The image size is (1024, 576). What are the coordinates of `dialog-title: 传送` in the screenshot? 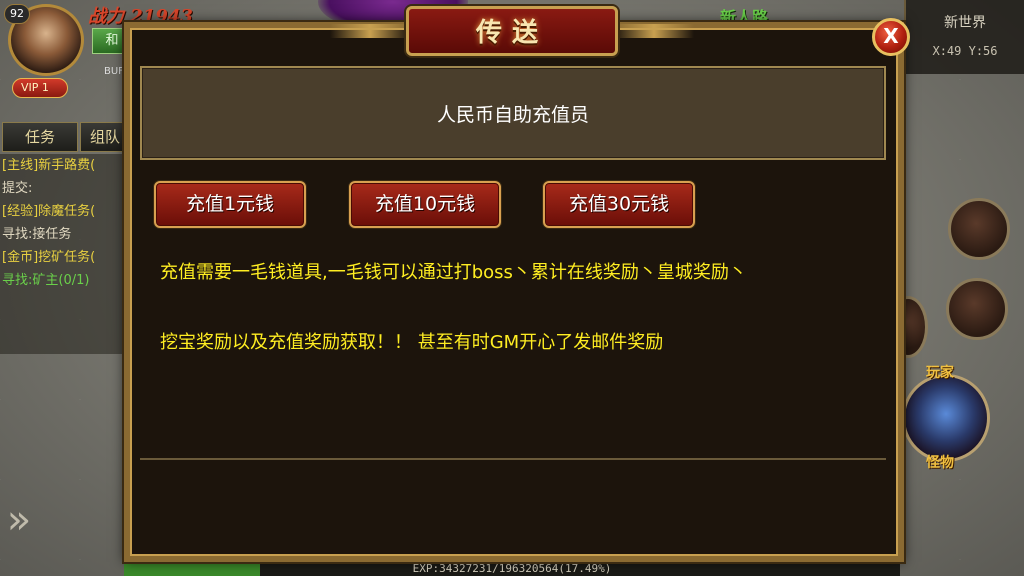 It's located at (511, 33).